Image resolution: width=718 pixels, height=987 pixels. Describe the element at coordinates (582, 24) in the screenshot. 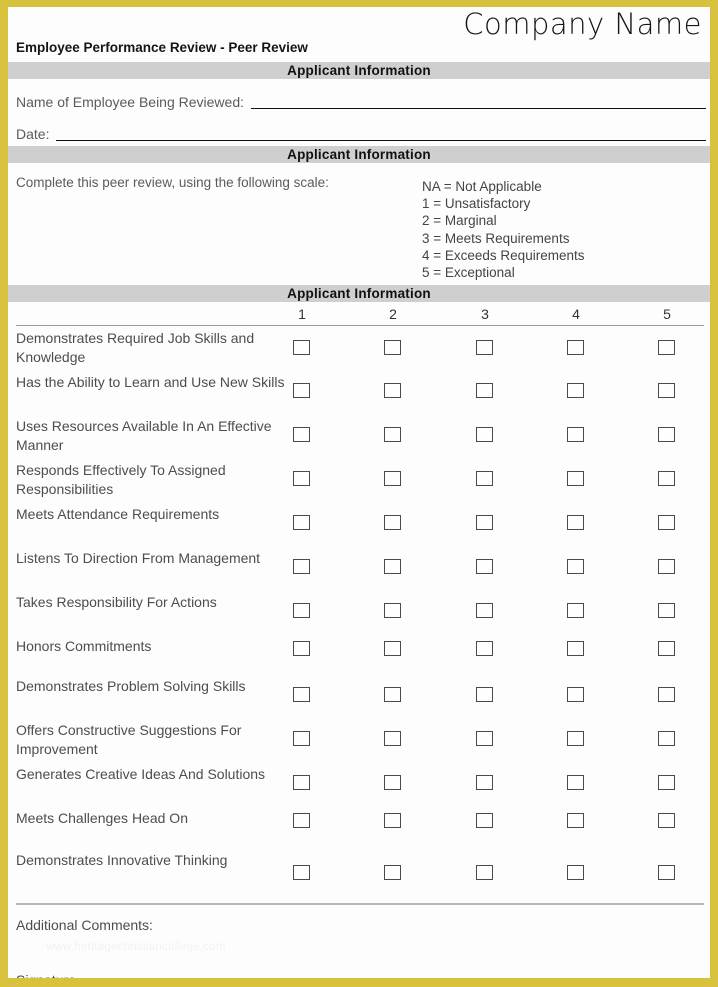

I see `company-name: Company Name` at that location.